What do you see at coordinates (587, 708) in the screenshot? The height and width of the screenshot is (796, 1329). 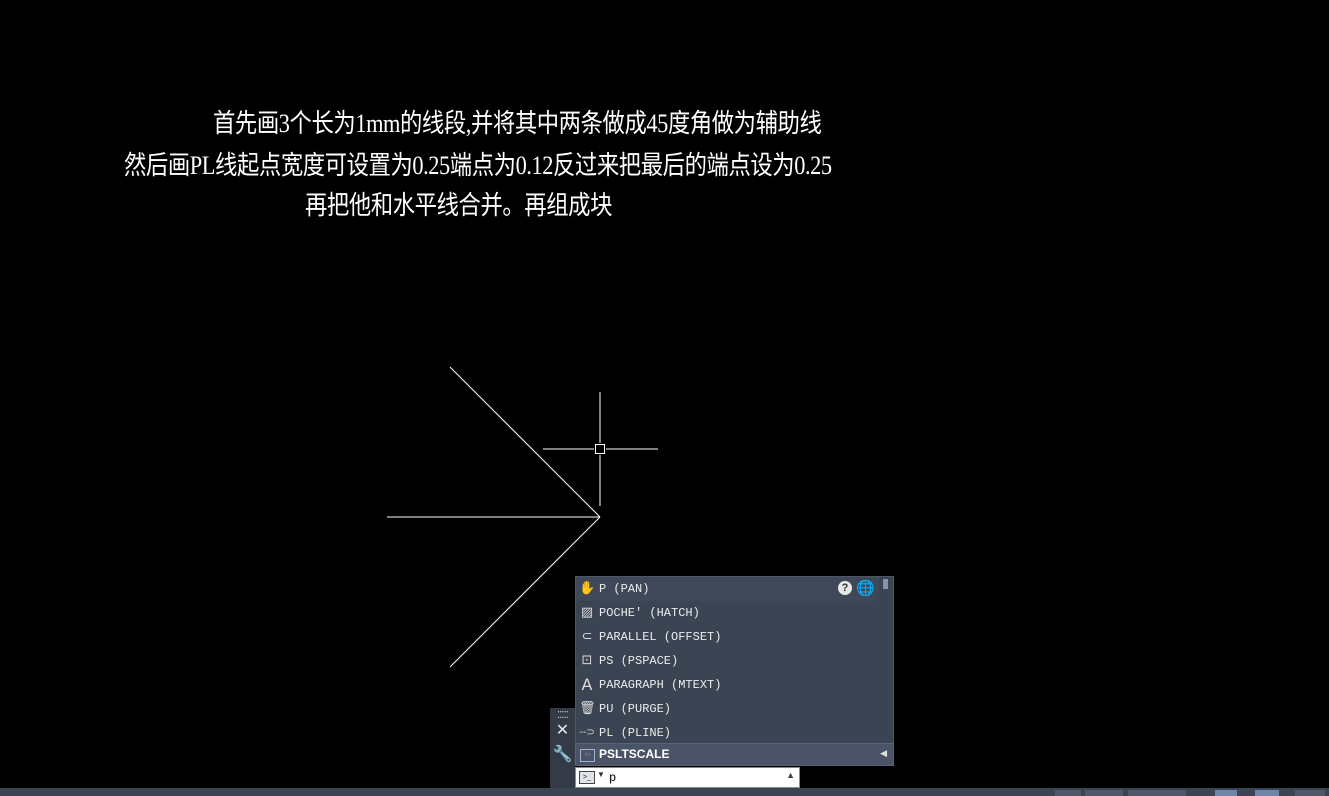 I see `purge-icon: 🗑` at bounding box center [587, 708].